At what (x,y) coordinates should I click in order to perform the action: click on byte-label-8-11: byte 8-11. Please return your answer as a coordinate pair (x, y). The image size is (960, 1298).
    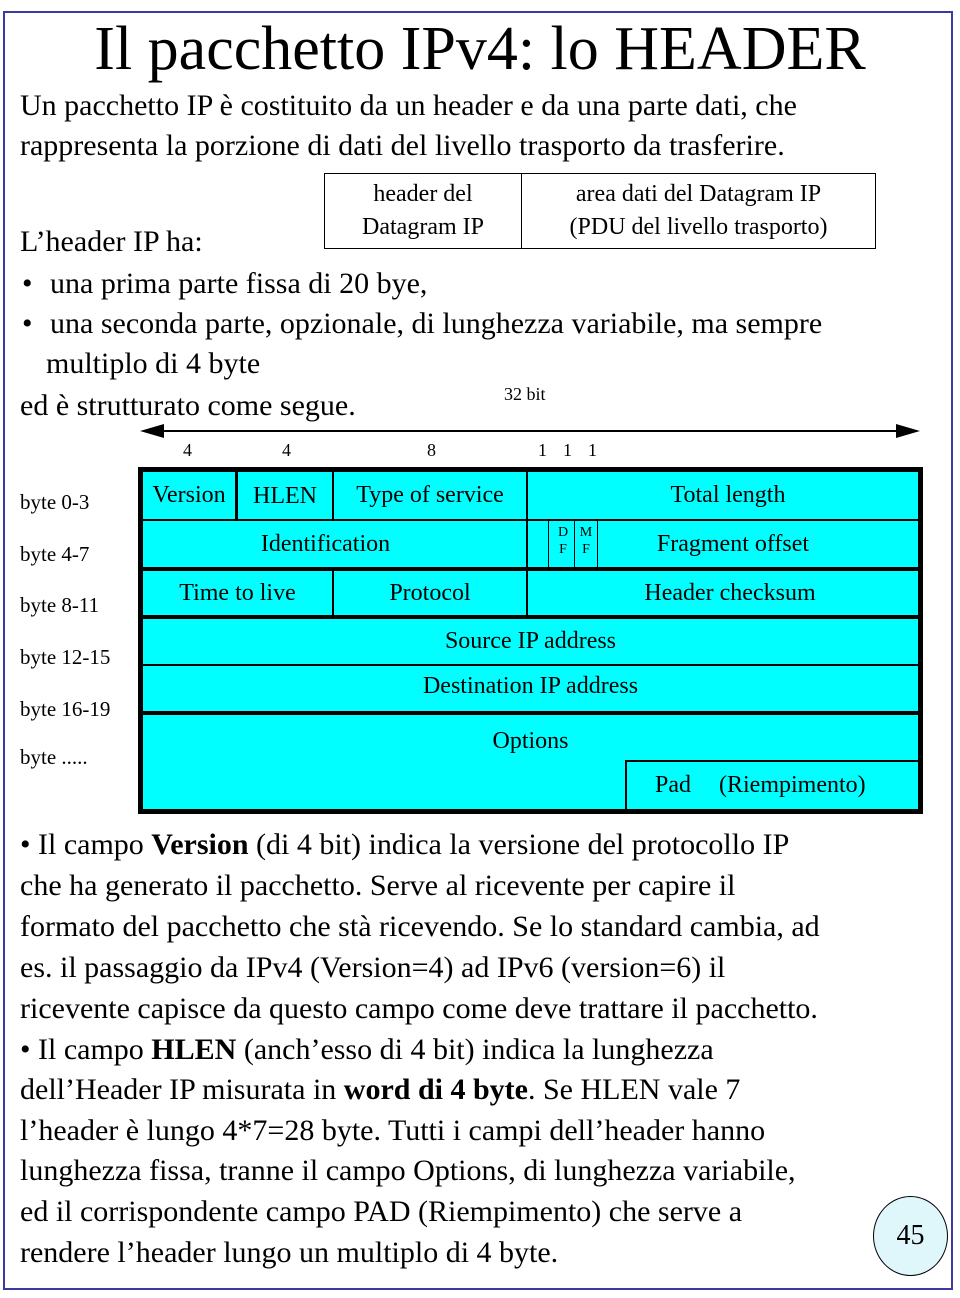
    Looking at the image, I should click on (60, 605).